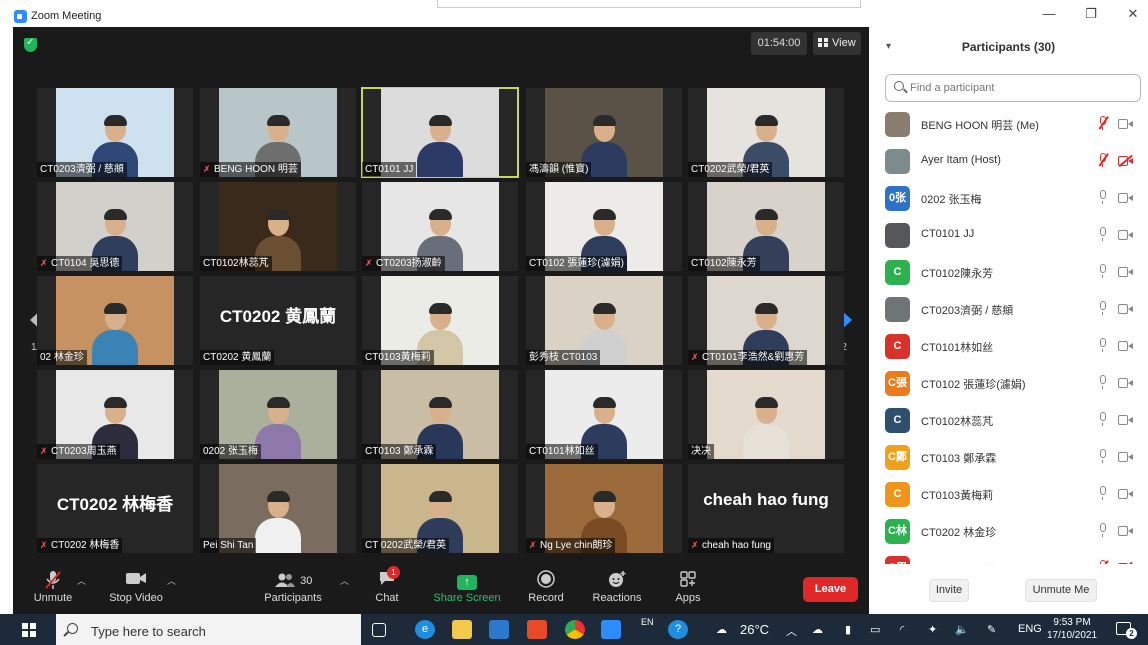 This screenshot has height=645, width=1148. I want to click on edge-browser-icon: e, so click(425, 629).